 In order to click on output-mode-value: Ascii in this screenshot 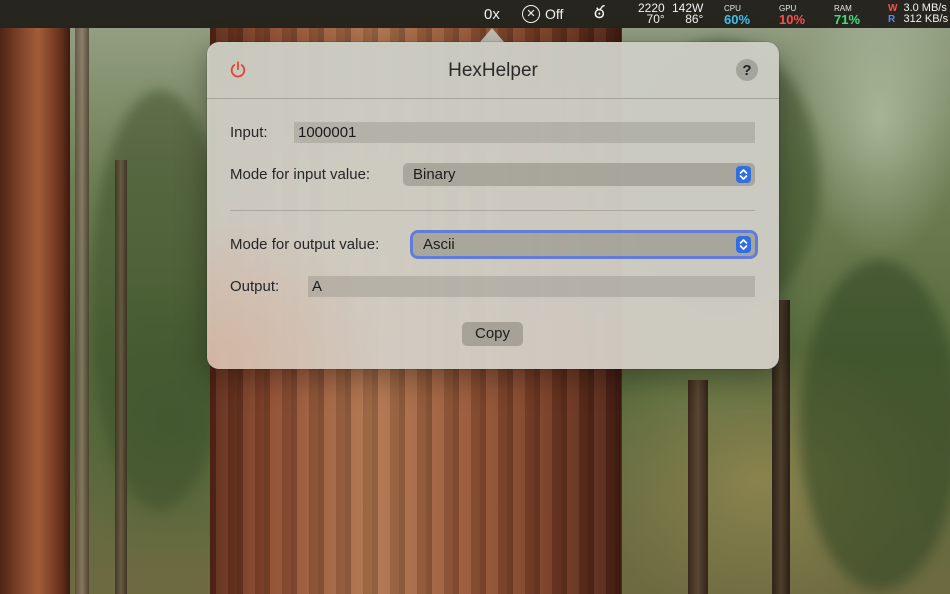, I will do `click(439, 244)`.